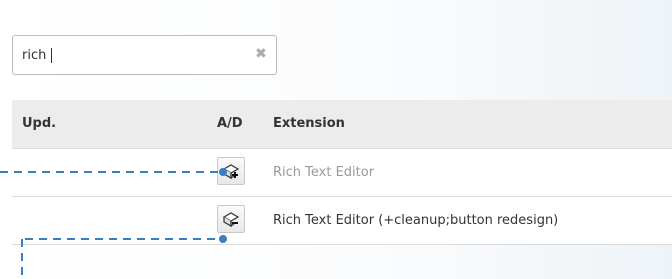 The image size is (672, 279). I want to click on uninstall-extension-button, so click(231, 219).